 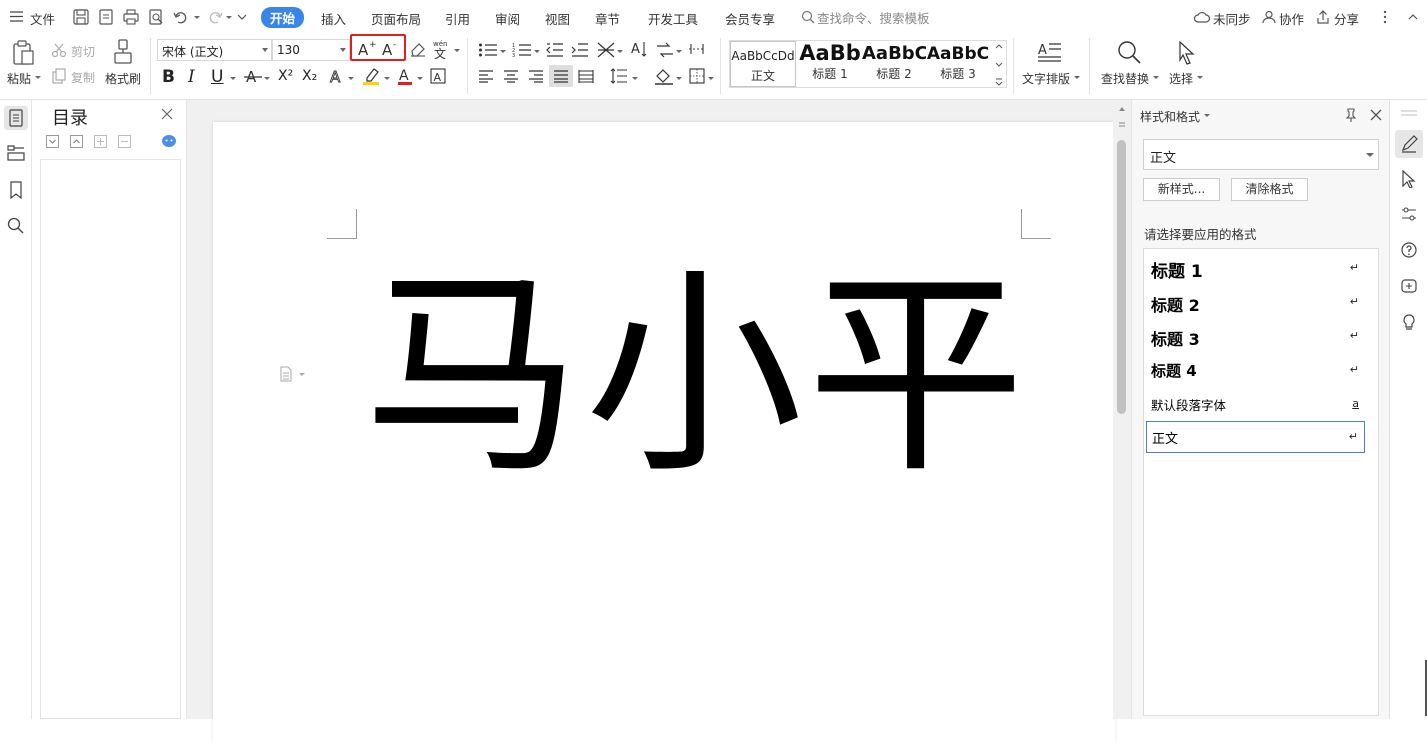 I want to click on find-replace-icon, so click(x=1129, y=53).